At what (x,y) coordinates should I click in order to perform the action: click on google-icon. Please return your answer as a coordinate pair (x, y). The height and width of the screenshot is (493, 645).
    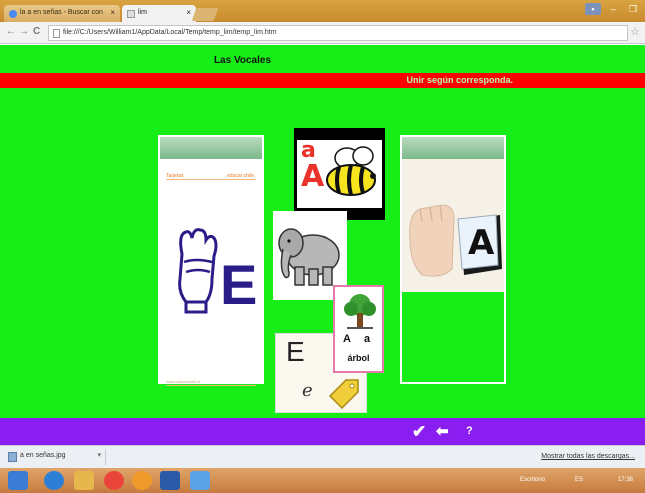
    Looking at the image, I should click on (13, 14).